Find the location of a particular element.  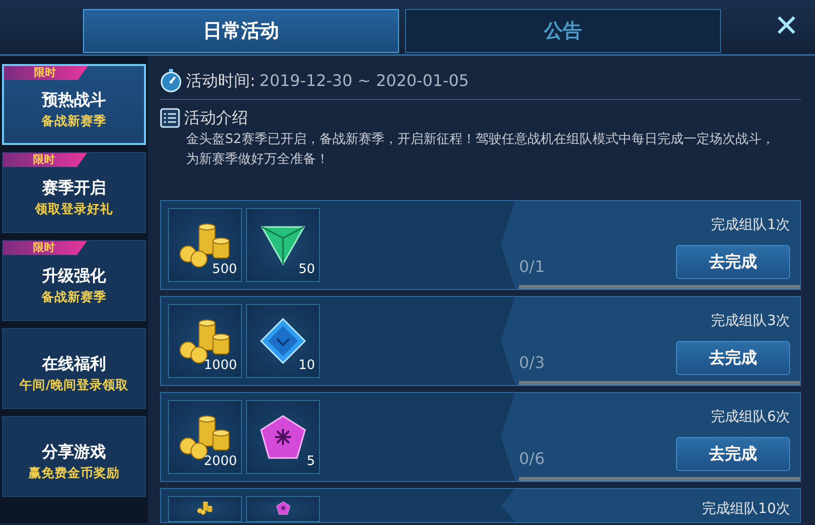

task-goal: 完成组队3次 is located at coordinates (750, 321).